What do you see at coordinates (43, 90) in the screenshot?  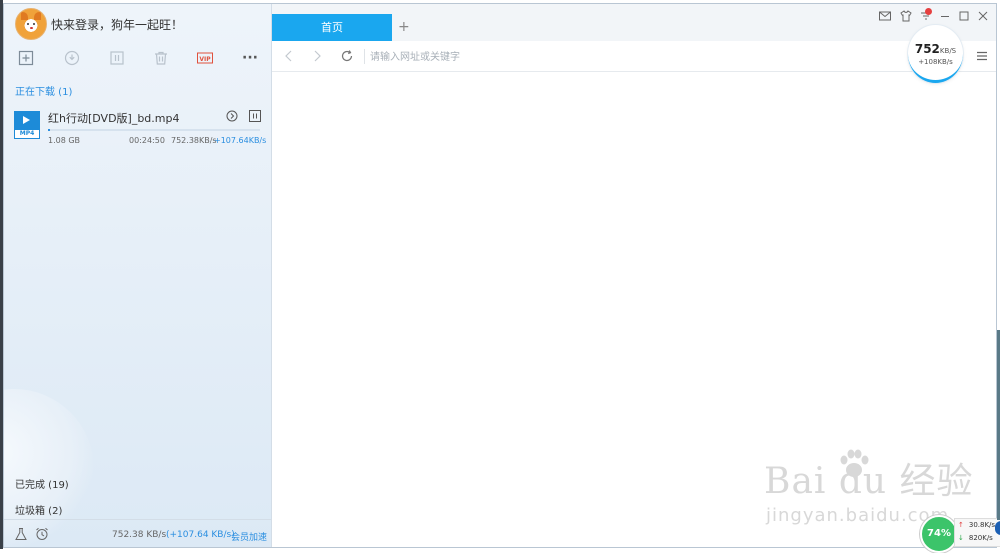 I see `section-downloading: 正在下载 (1)` at bounding box center [43, 90].